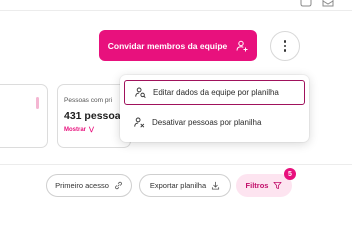 The height and width of the screenshot is (240, 352). I want to click on filters-count-badge: 5, so click(290, 174).